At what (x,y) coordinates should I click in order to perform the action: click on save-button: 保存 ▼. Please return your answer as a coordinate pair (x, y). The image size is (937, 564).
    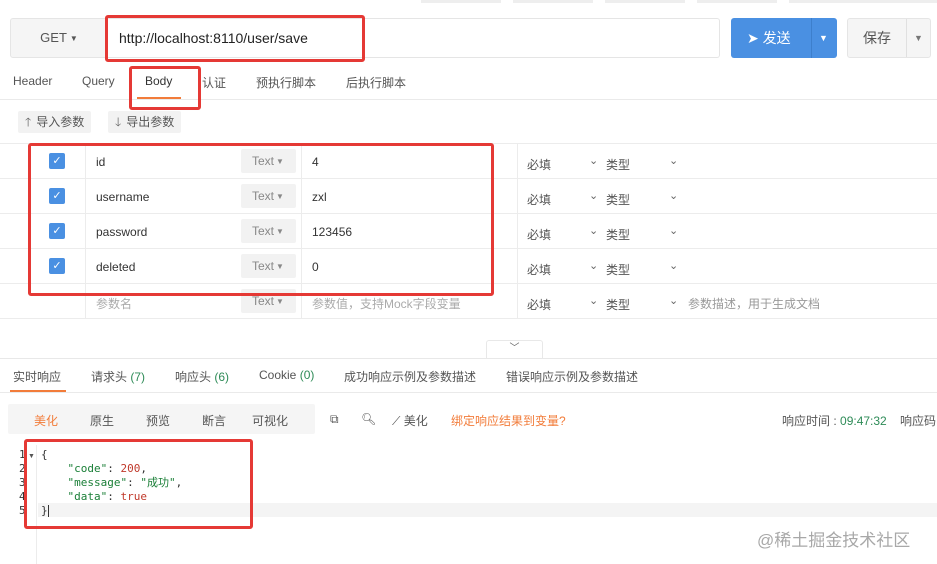
    Looking at the image, I should click on (889, 38).